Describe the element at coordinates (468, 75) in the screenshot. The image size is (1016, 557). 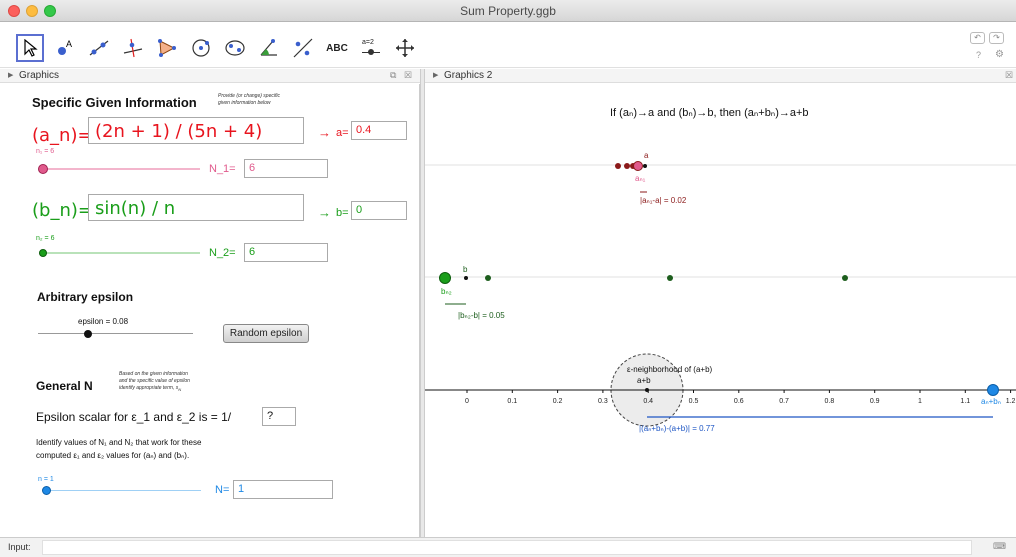
I see `graphics2-title: Graphics 2` at that location.